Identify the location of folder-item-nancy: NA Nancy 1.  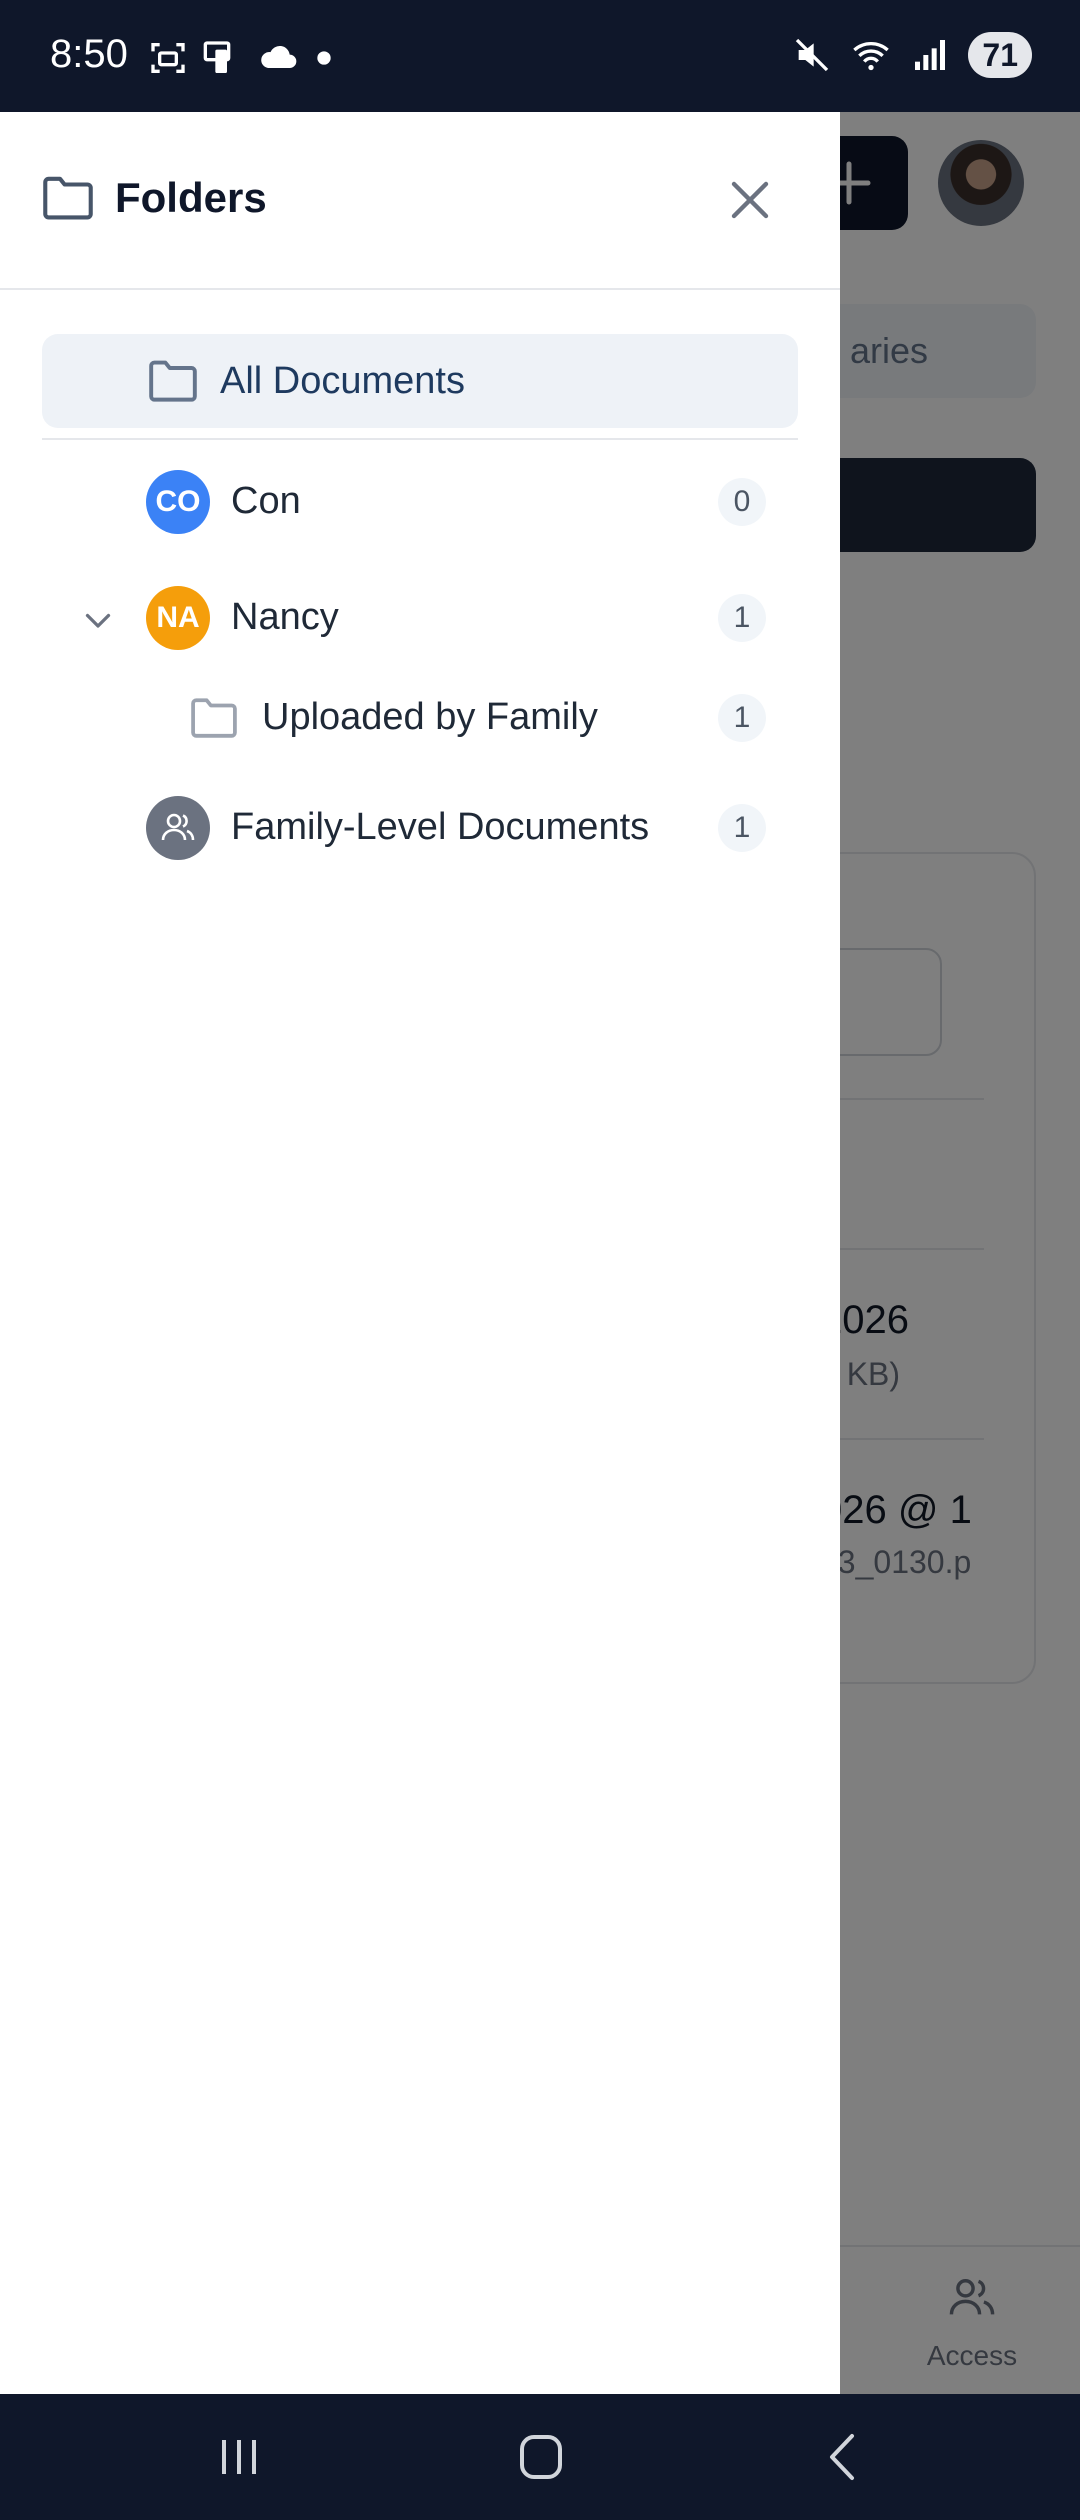
(420, 618).